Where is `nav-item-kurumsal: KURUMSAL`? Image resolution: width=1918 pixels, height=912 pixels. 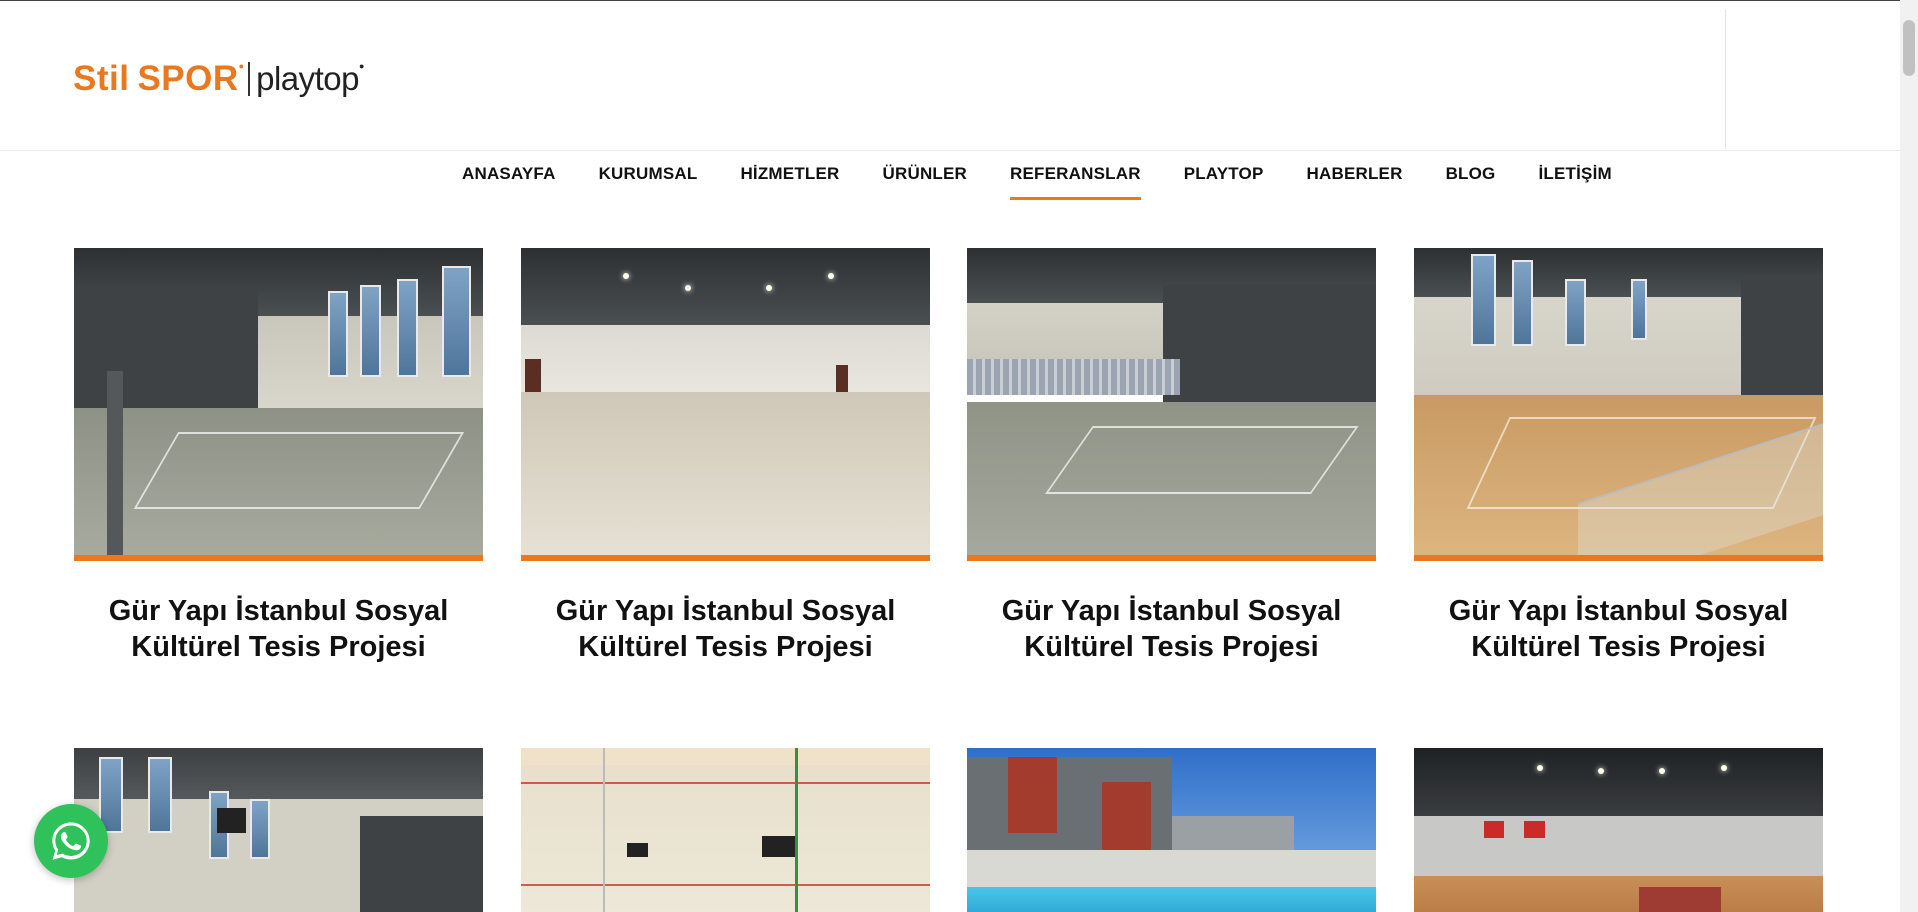
nav-item-kurumsal: KURUMSAL is located at coordinates (648, 182).